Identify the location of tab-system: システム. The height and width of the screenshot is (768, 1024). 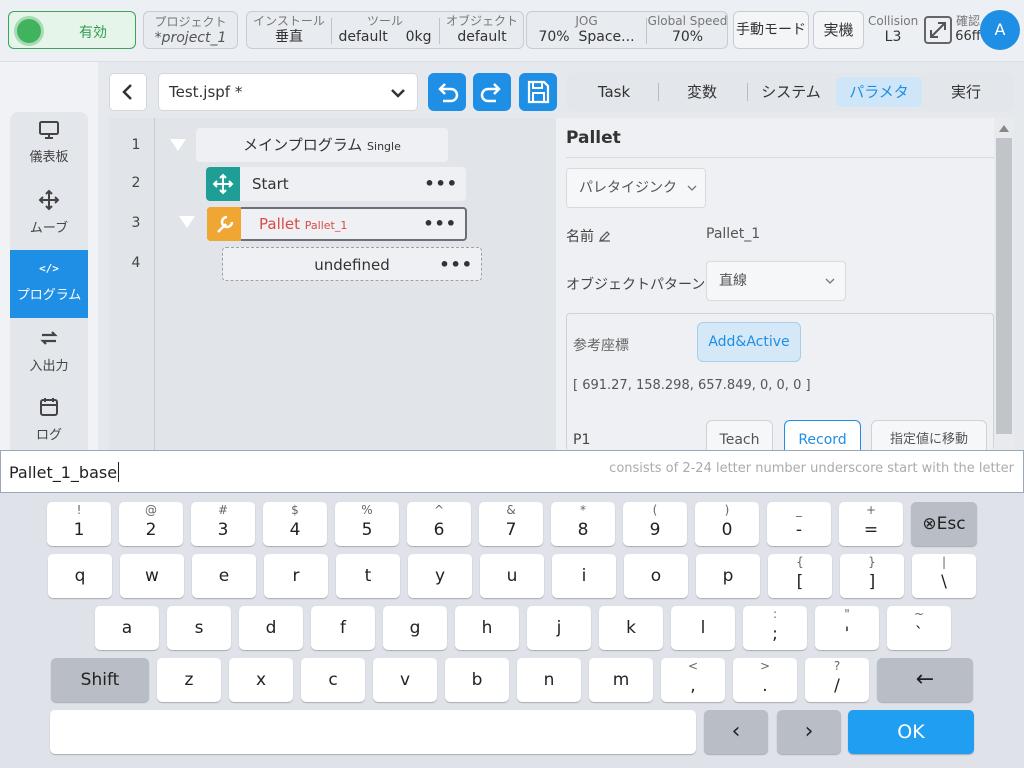
(791, 92).